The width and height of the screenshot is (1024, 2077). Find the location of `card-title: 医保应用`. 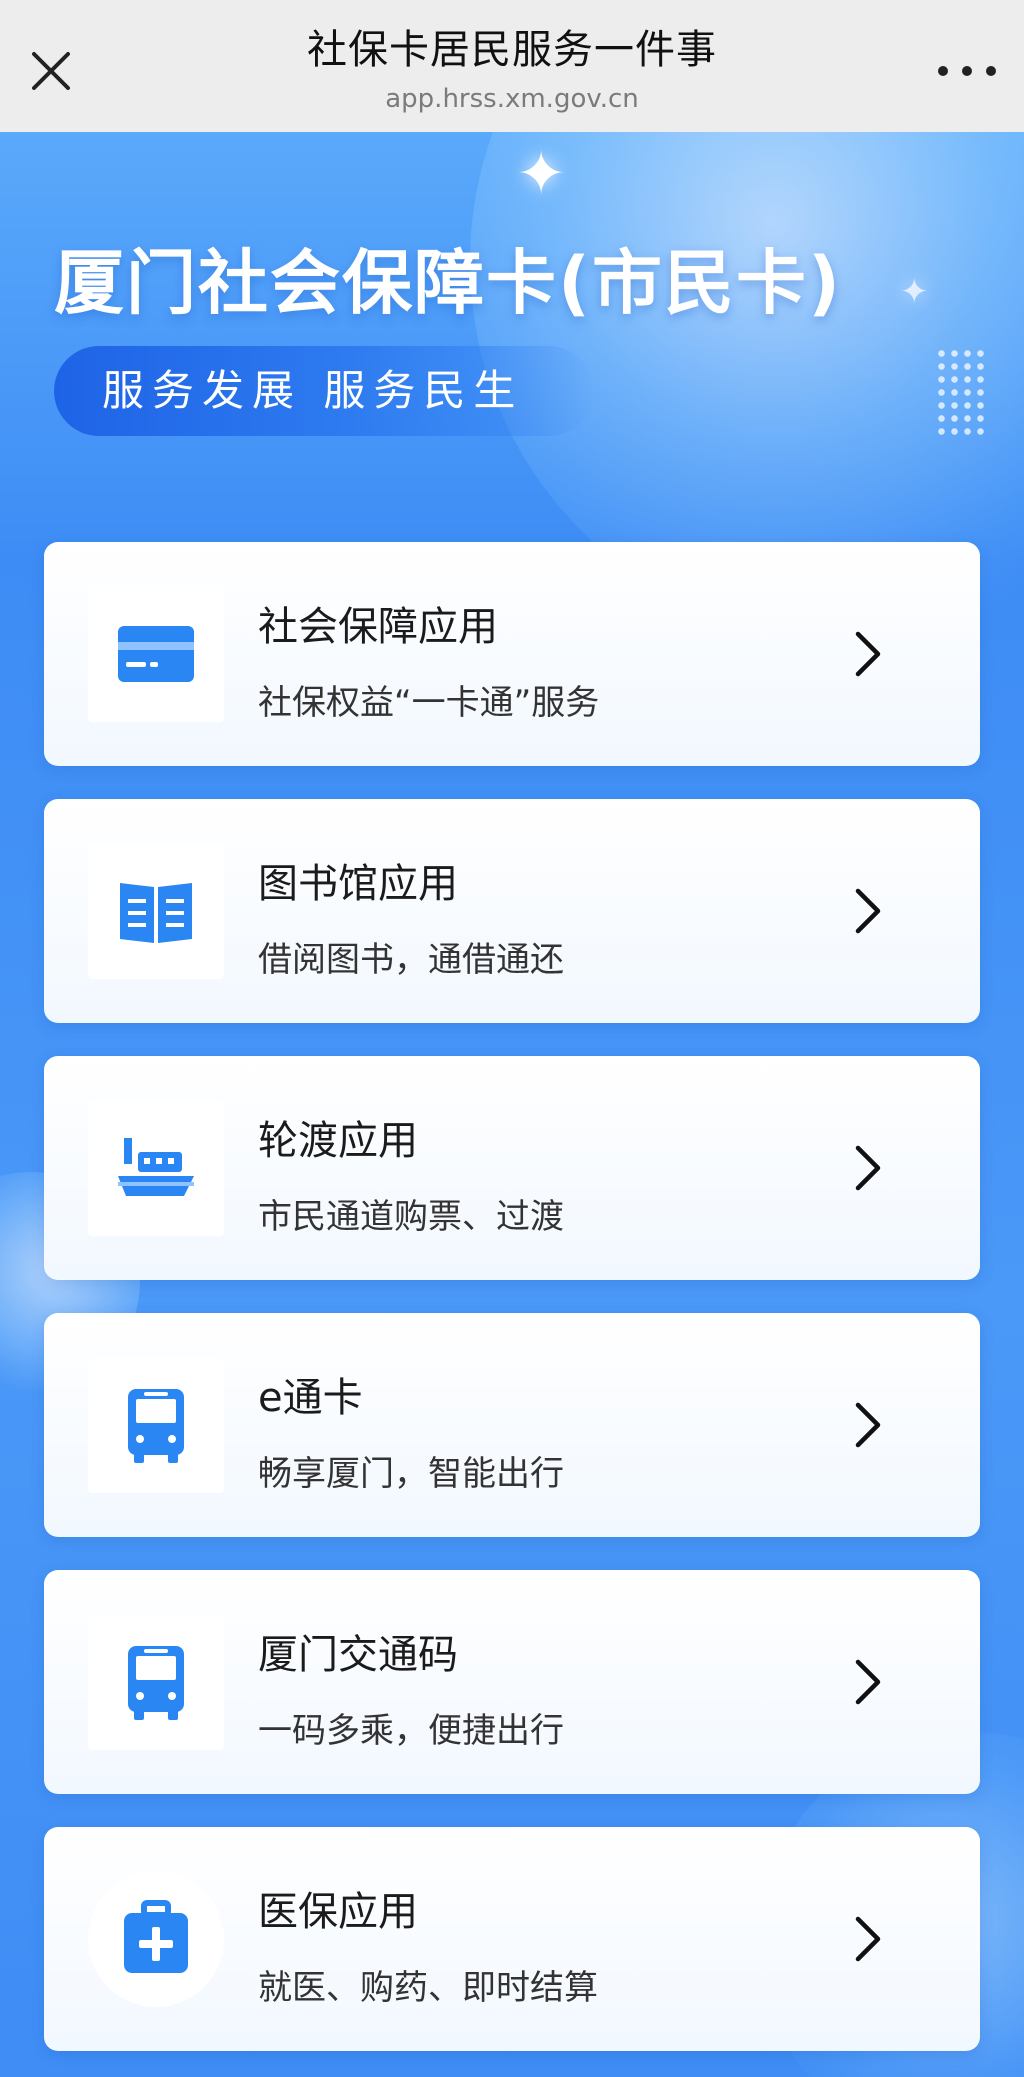

card-title: 医保应用 is located at coordinates (338, 1912).